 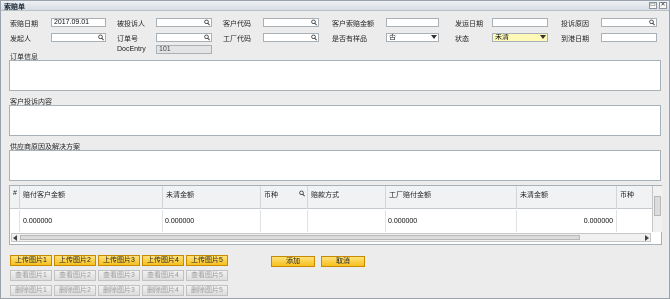 What do you see at coordinates (78, 22) in the screenshot?
I see `claim-date-field: 2017.09.01` at bounding box center [78, 22].